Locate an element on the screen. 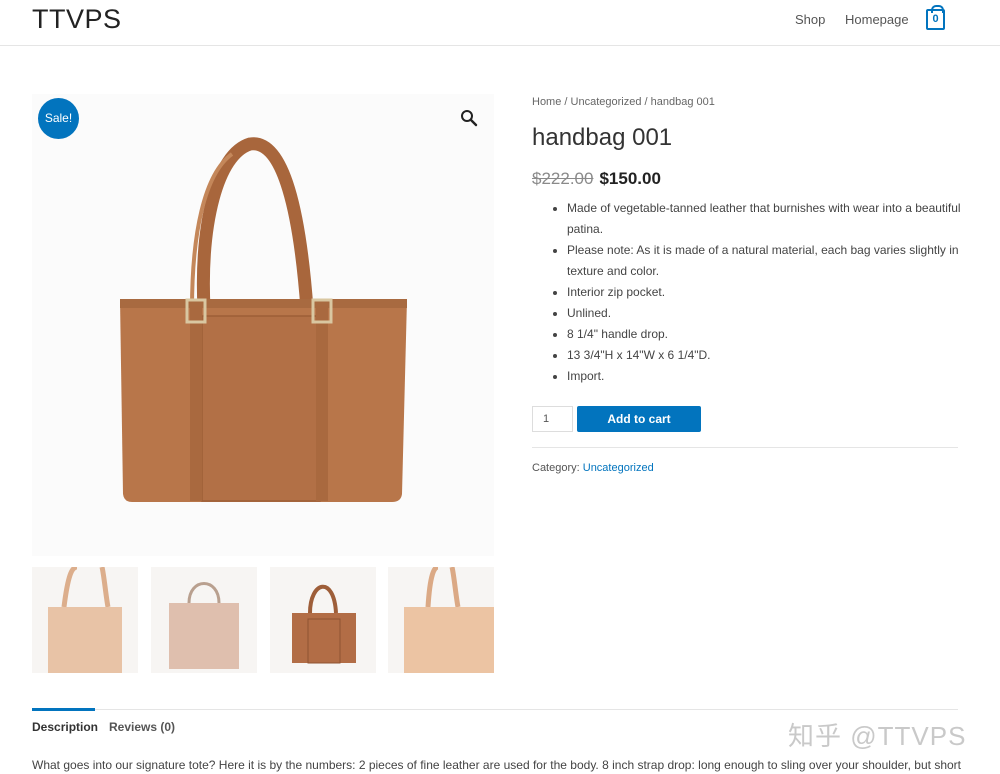 The width and height of the screenshot is (1000, 774). product-price: $222.00 $150.00 is located at coordinates (596, 179).